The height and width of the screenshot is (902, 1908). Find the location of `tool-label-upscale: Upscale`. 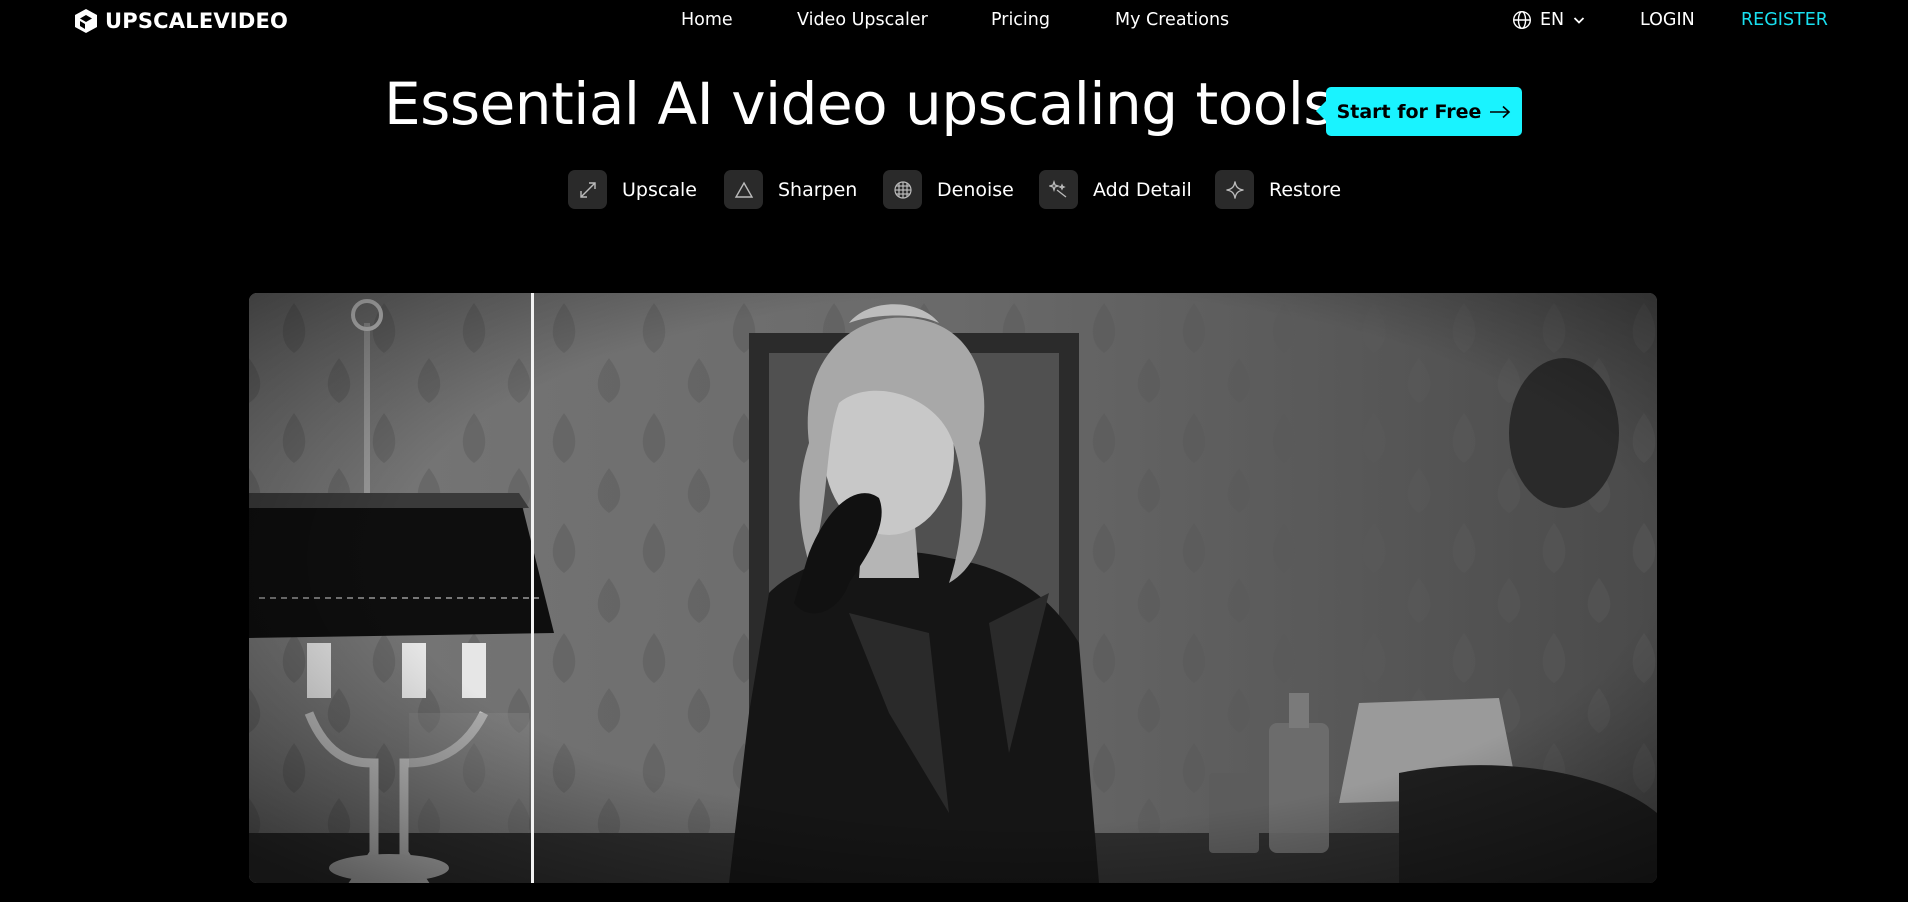

tool-label-upscale: Upscale is located at coordinates (659, 189).